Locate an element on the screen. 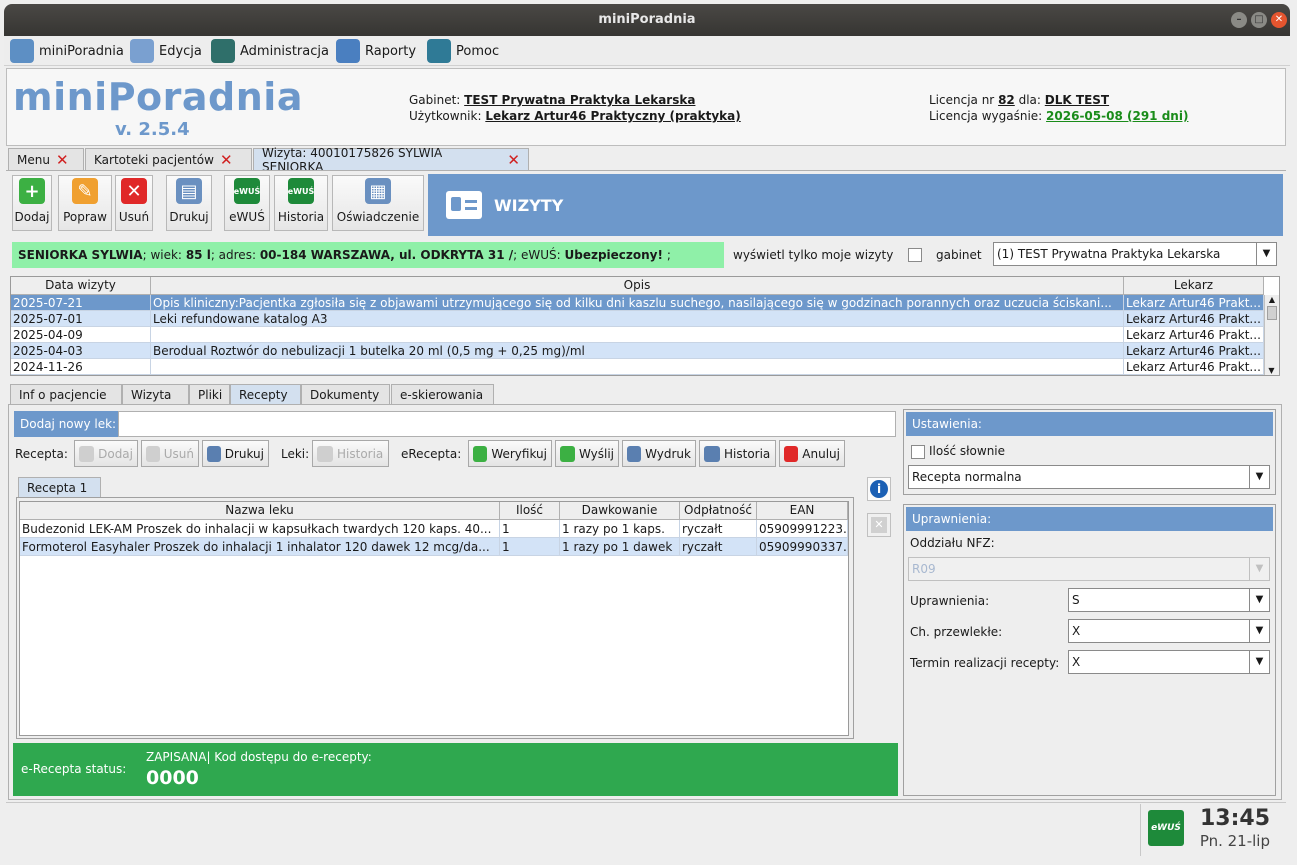 The height and width of the screenshot is (865, 1297). recepta-delete-button: Usuń is located at coordinates (170, 453).